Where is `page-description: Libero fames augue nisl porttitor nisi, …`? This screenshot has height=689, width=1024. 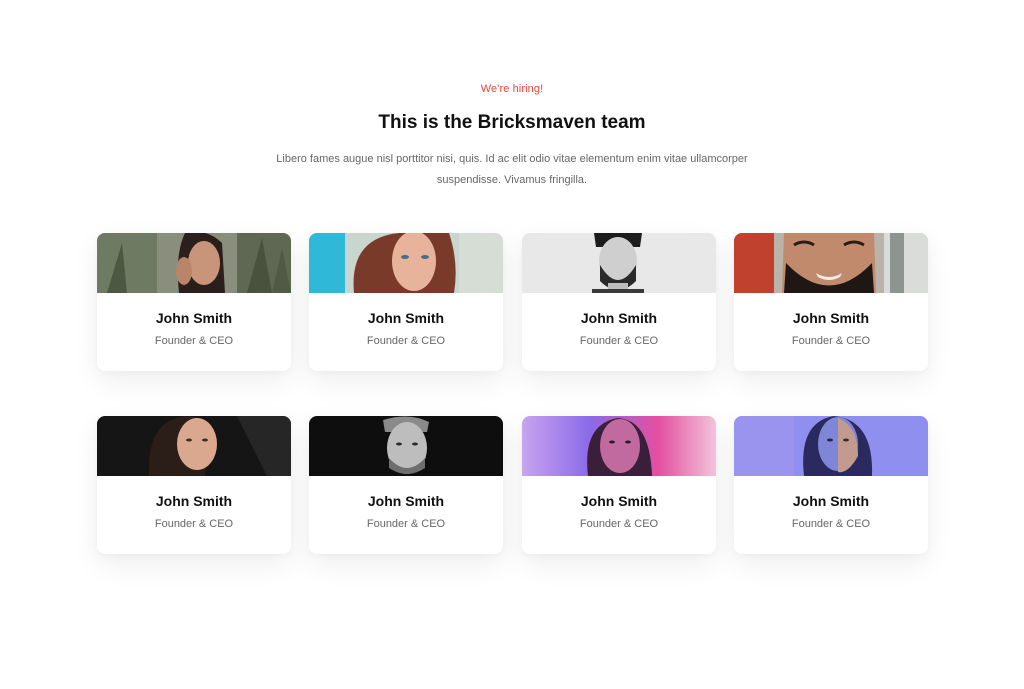 page-description: Libero fames augue nisl porttitor nisi, … is located at coordinates (512, 169).